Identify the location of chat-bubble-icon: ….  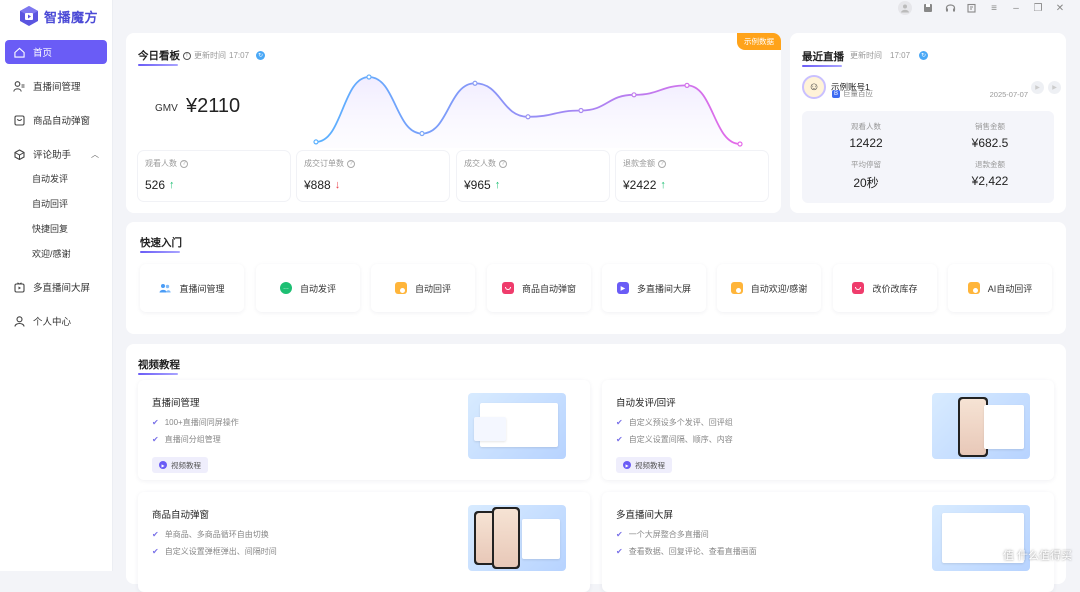
(286, 288).